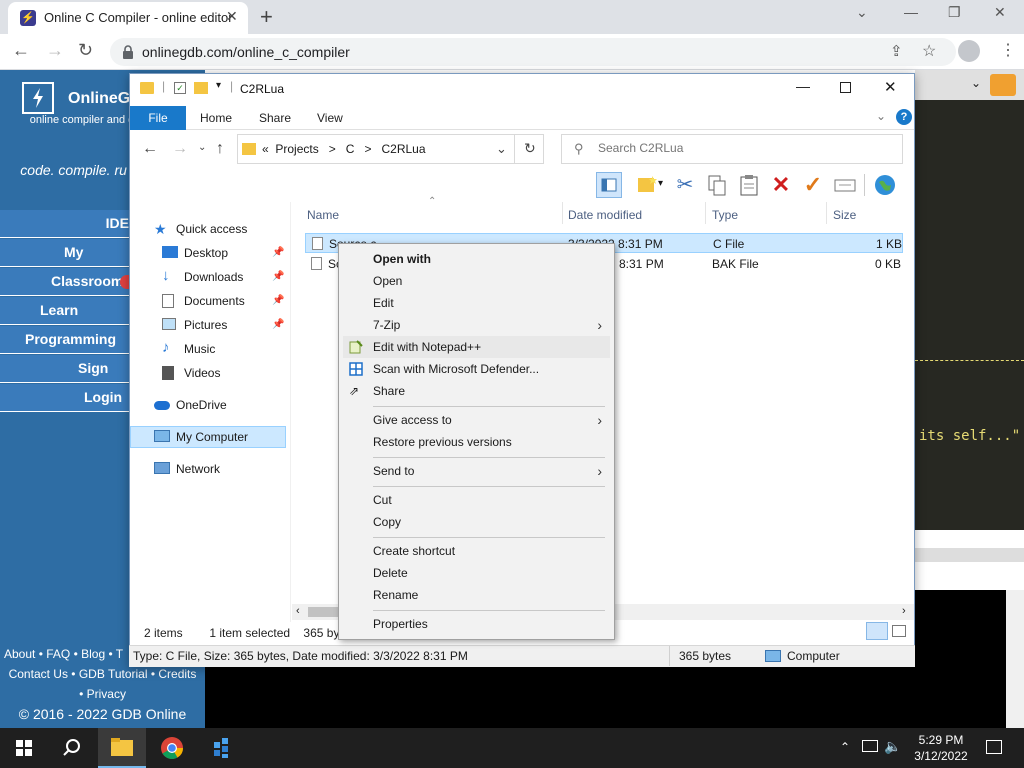 The height and width of the screenshot is (768, 1024). I want to click on menu-item-create-shortcut: Create shortcut, so click(476, 551).